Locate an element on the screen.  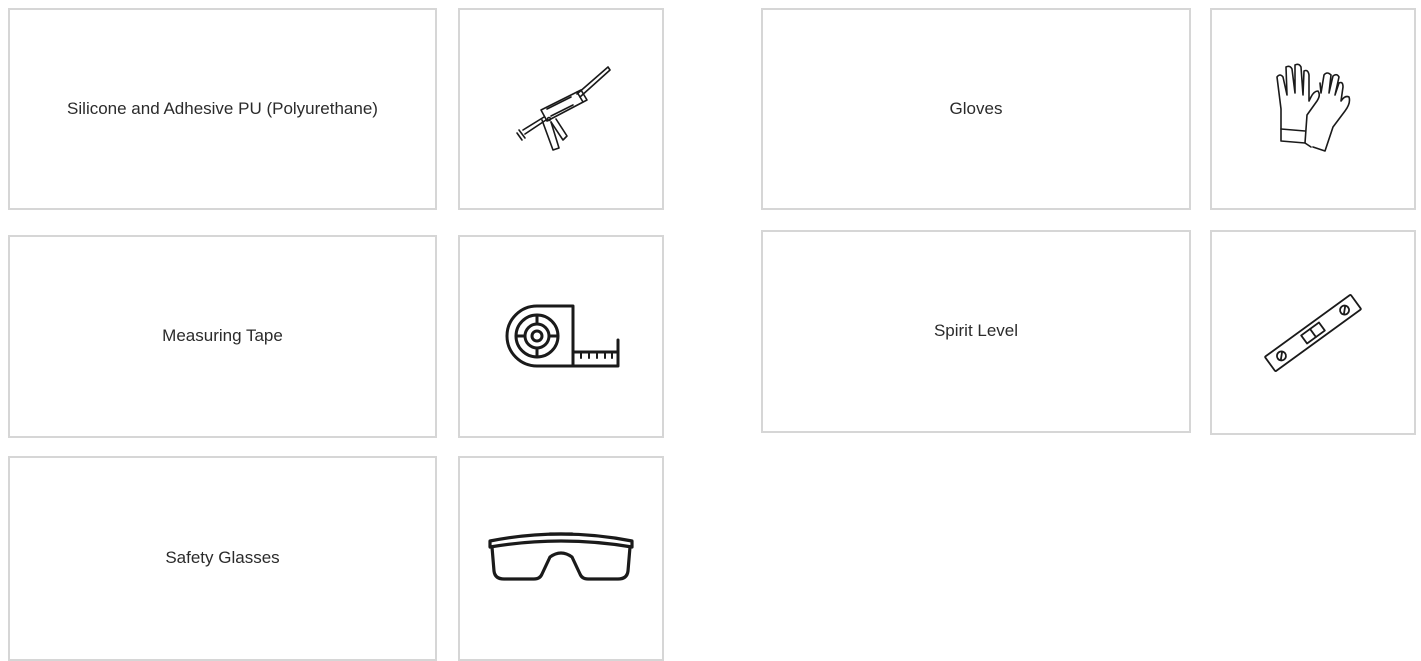
item-label: Silicone and Adhesive PU (Polyurethane) is located at coordinates (222, 108).